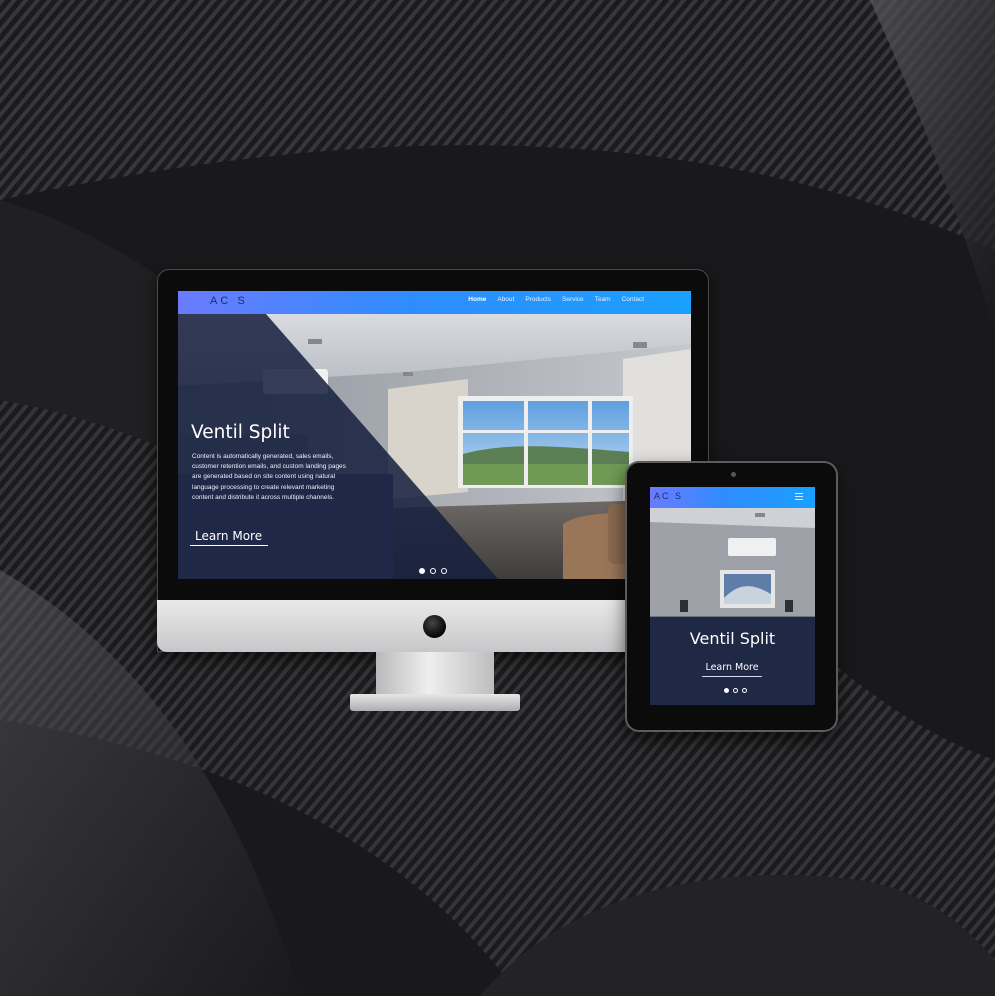 The image size is (995, 996). I want to click on nav-products: Products, so click(538, 299).